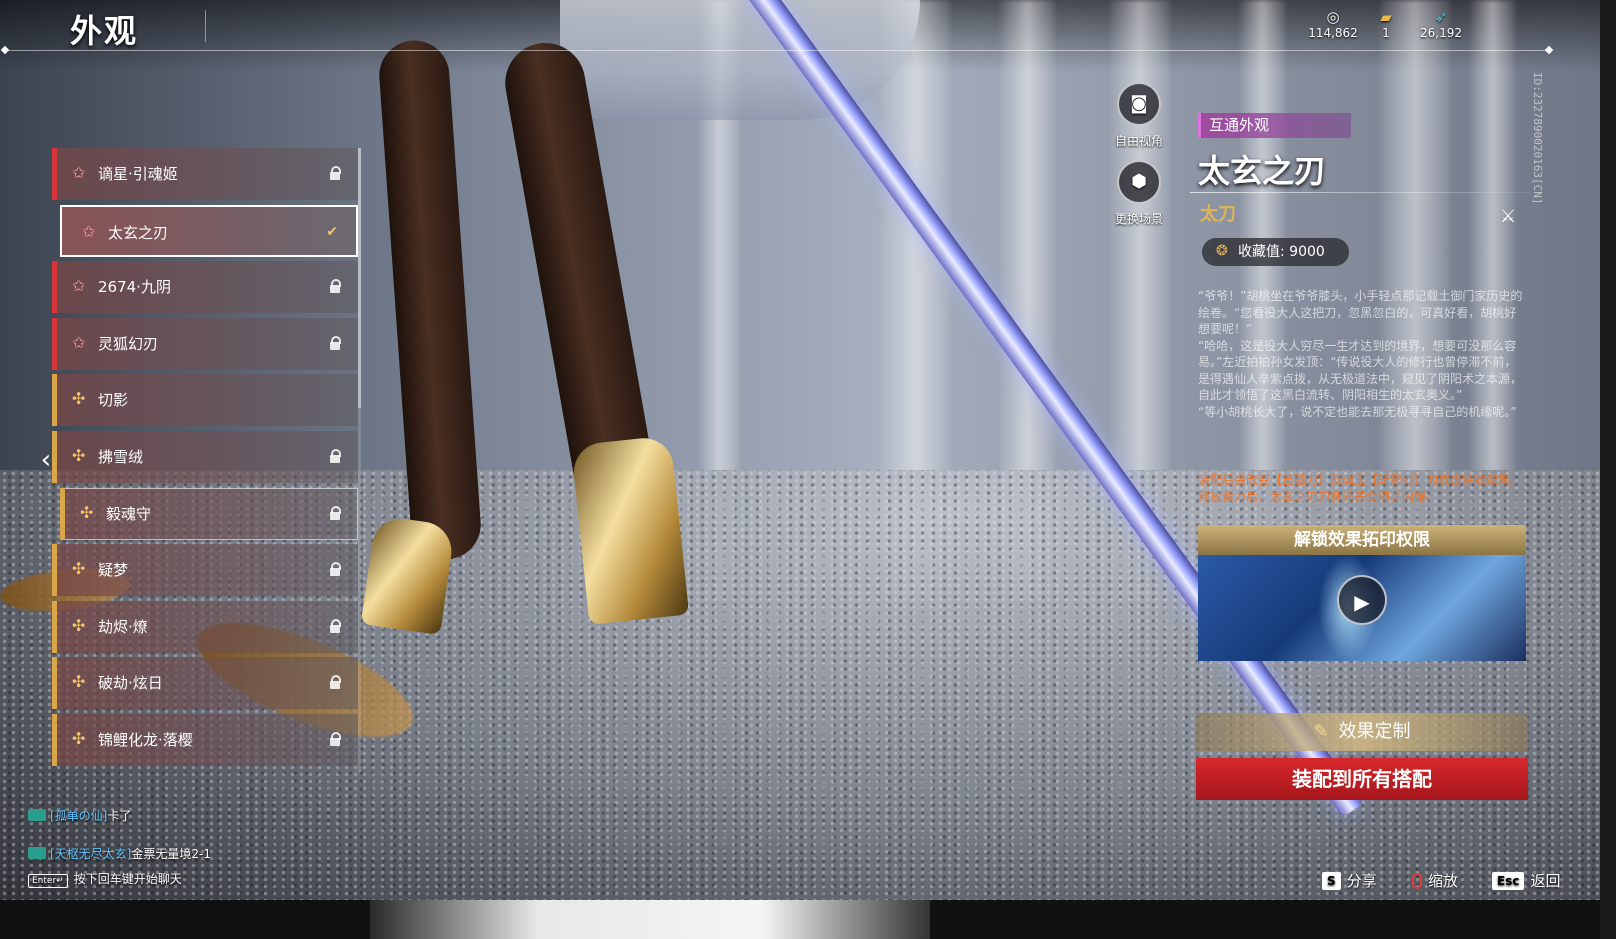 This screenshot has height=939, width=1616. I want to click on weapon-type: 太刀, so click(1218, 214).